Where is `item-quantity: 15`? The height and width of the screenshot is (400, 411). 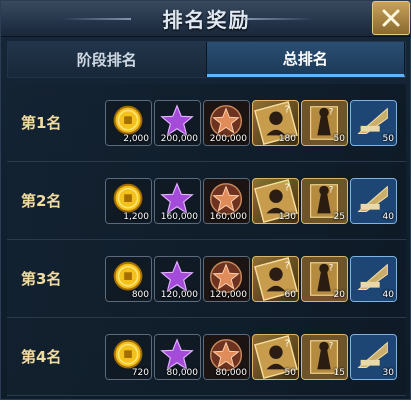 item-quantity: 15 is located at coordinates (339, 373).